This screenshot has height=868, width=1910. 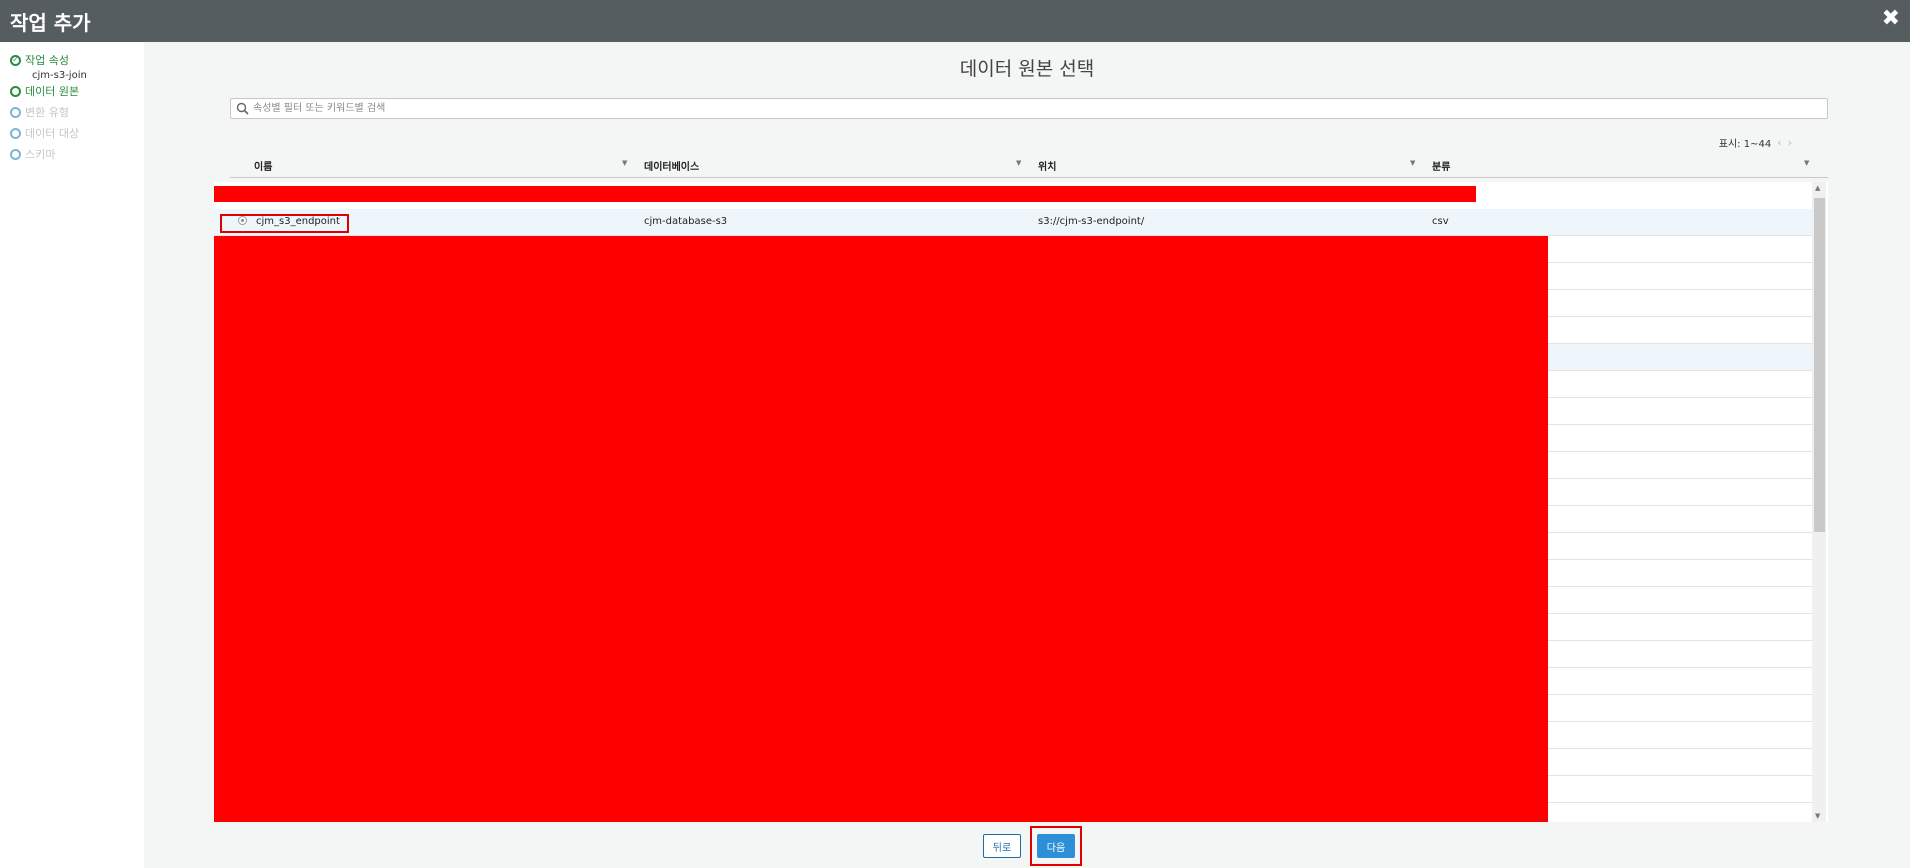 I want to click on step-schema: 스키마, so click(x=32, y=154).